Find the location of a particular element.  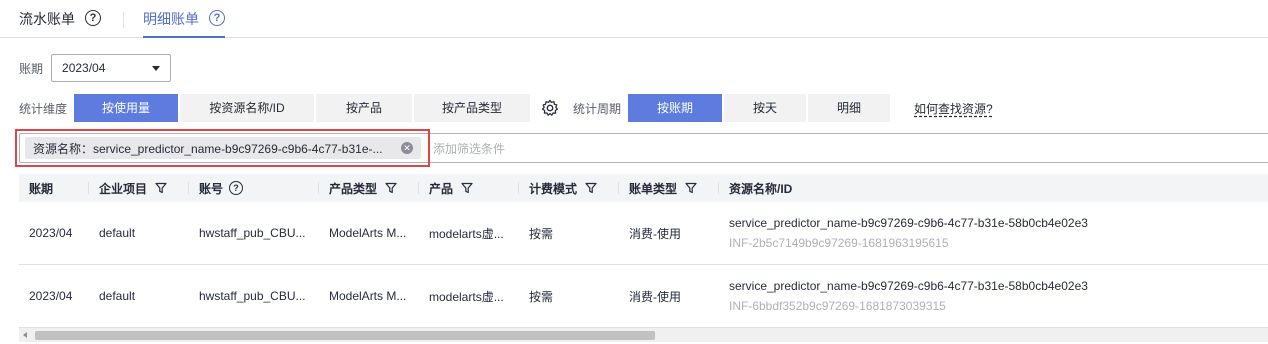

scrollbar-thumb is located at coordinates (345, 335).